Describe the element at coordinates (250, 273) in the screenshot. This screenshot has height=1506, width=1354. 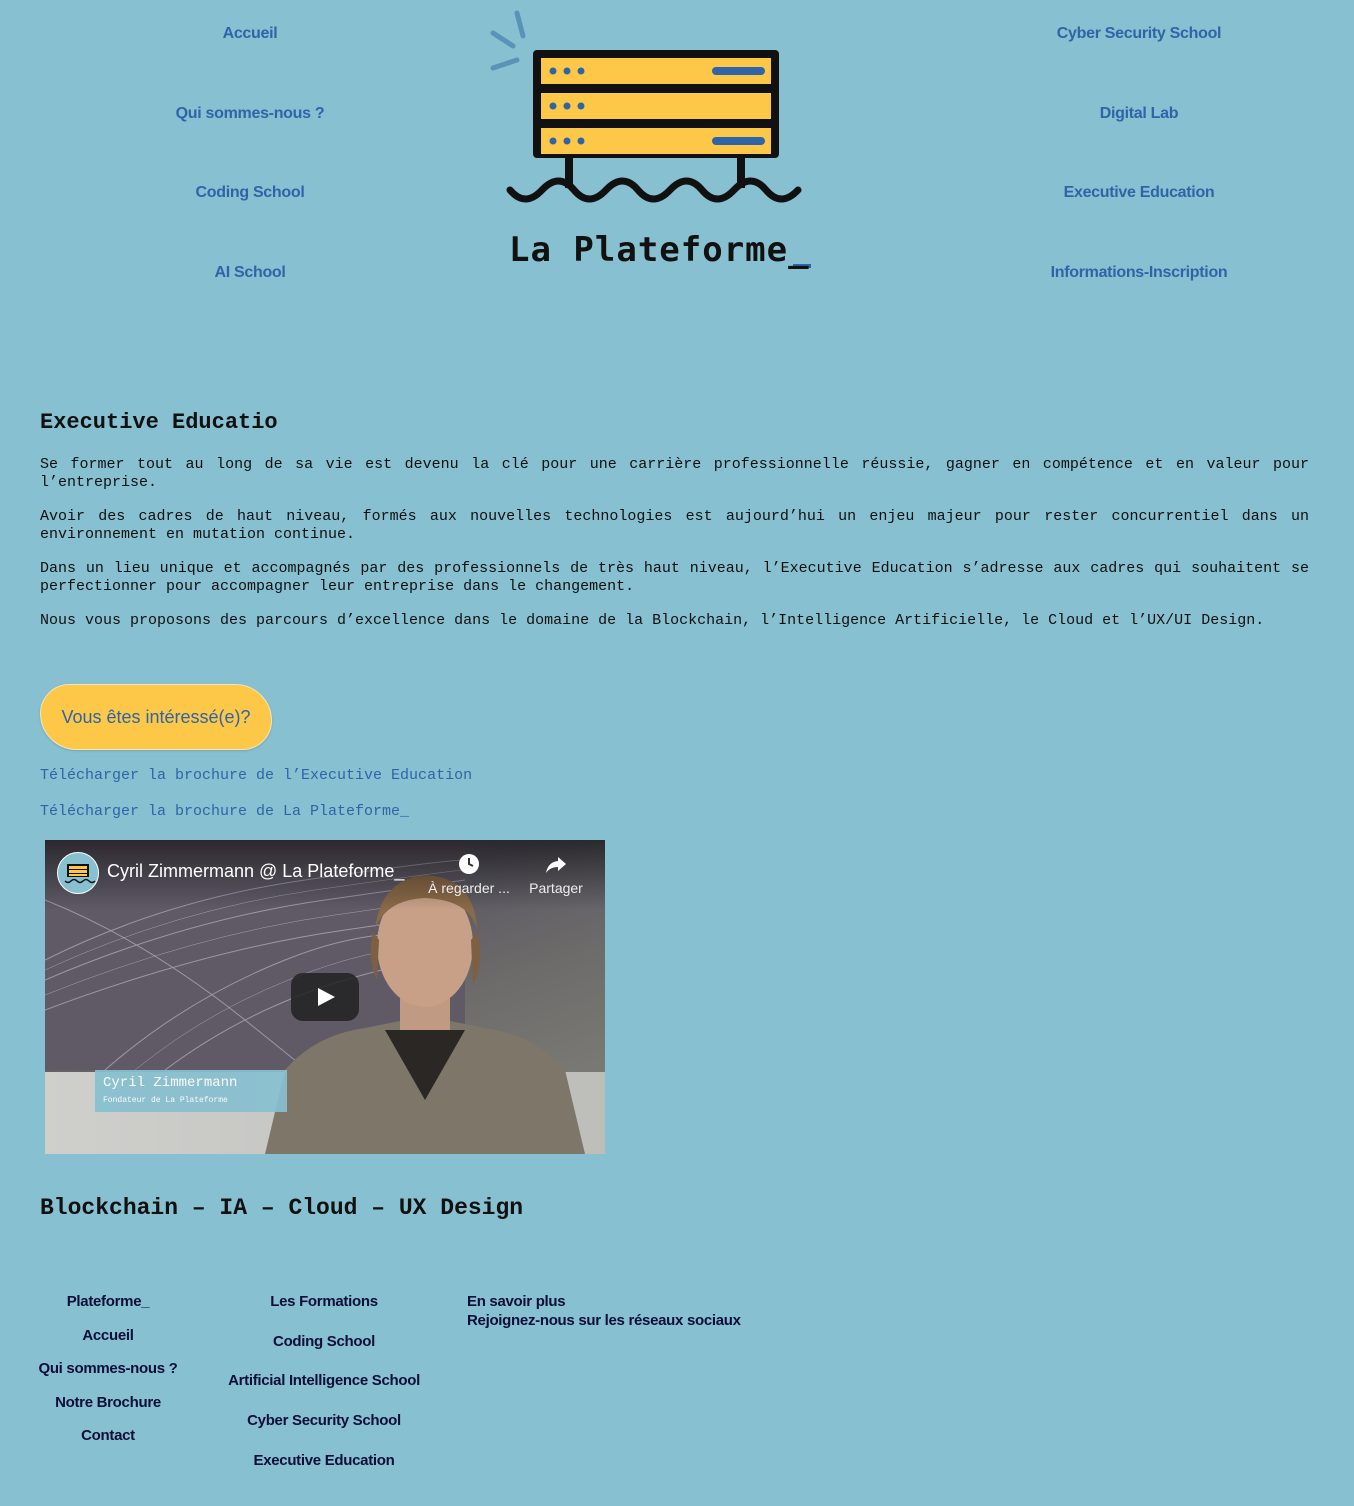
I see `nav-link-ai-school: AI School` at that location.